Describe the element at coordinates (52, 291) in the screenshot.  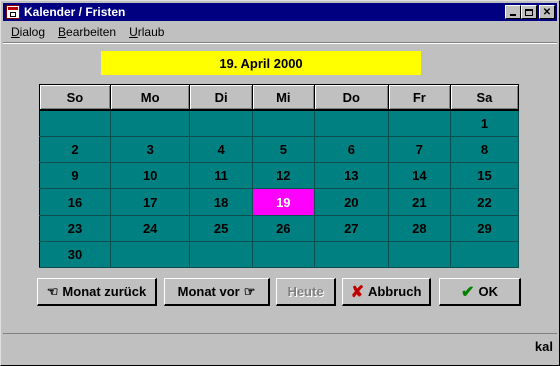
I see `hand-left-icon: ☜` at that location.